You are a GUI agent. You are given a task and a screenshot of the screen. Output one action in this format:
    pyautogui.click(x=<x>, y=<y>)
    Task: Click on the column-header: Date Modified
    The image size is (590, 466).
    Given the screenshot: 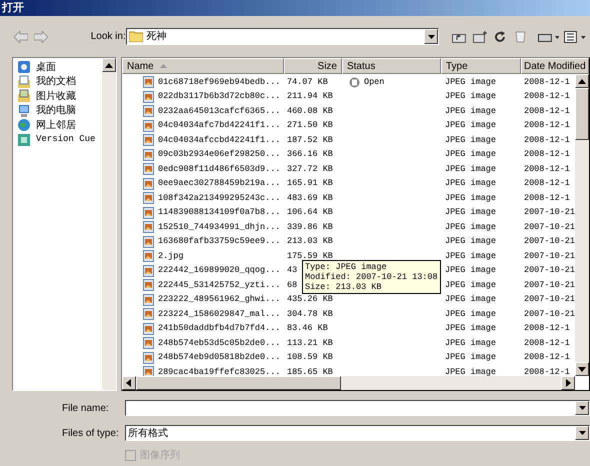 What is the action you would take?
    pyautogui.click(x=554, y=66)
    